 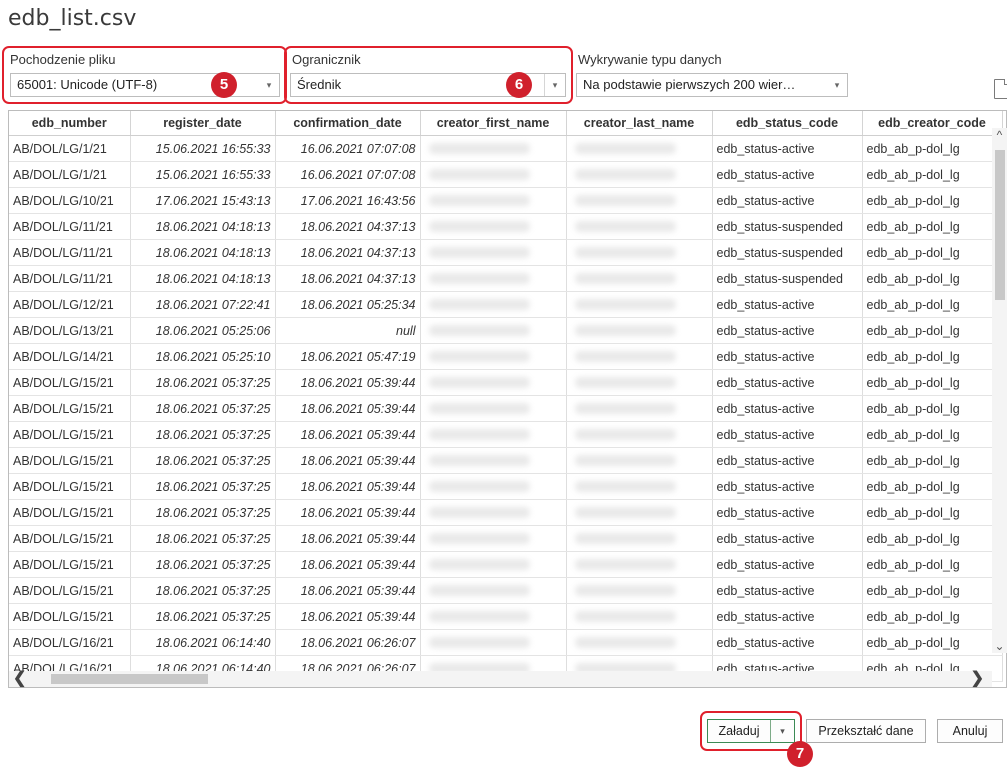 What do you see at coordinates (999, 390) in the screenshot?
I see `vertical-scrollbar: ^ ⌄` at bounding box center [999, 390].